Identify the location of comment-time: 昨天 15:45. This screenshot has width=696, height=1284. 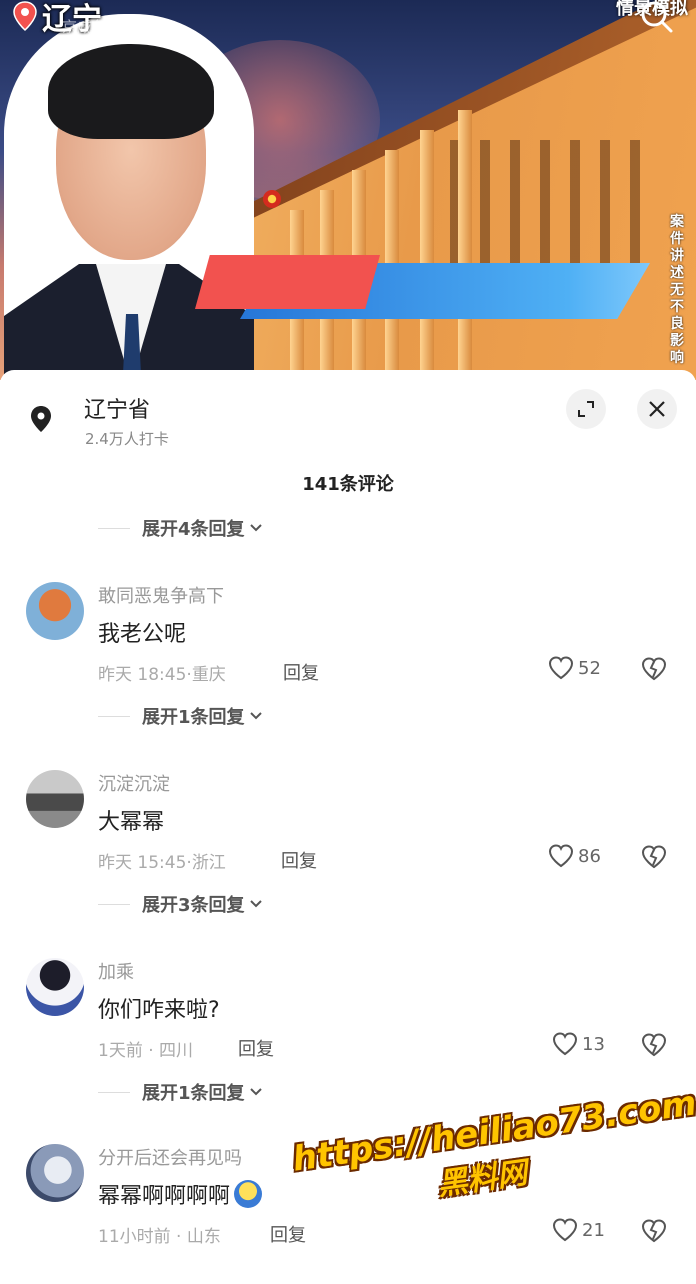
(142, 863).